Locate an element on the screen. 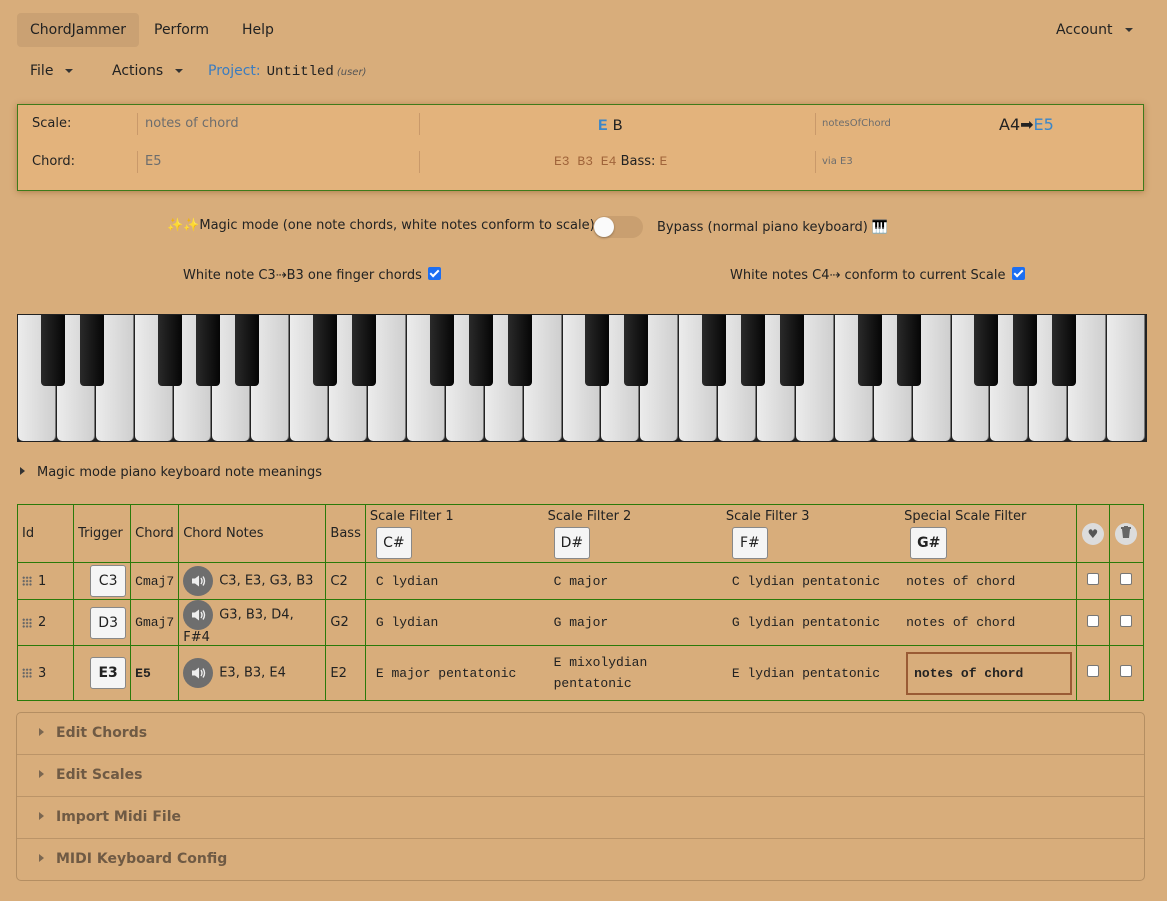 This screenshot has height=901, width=1167. trigger-button: D3 is located at coordinates (108, 622).